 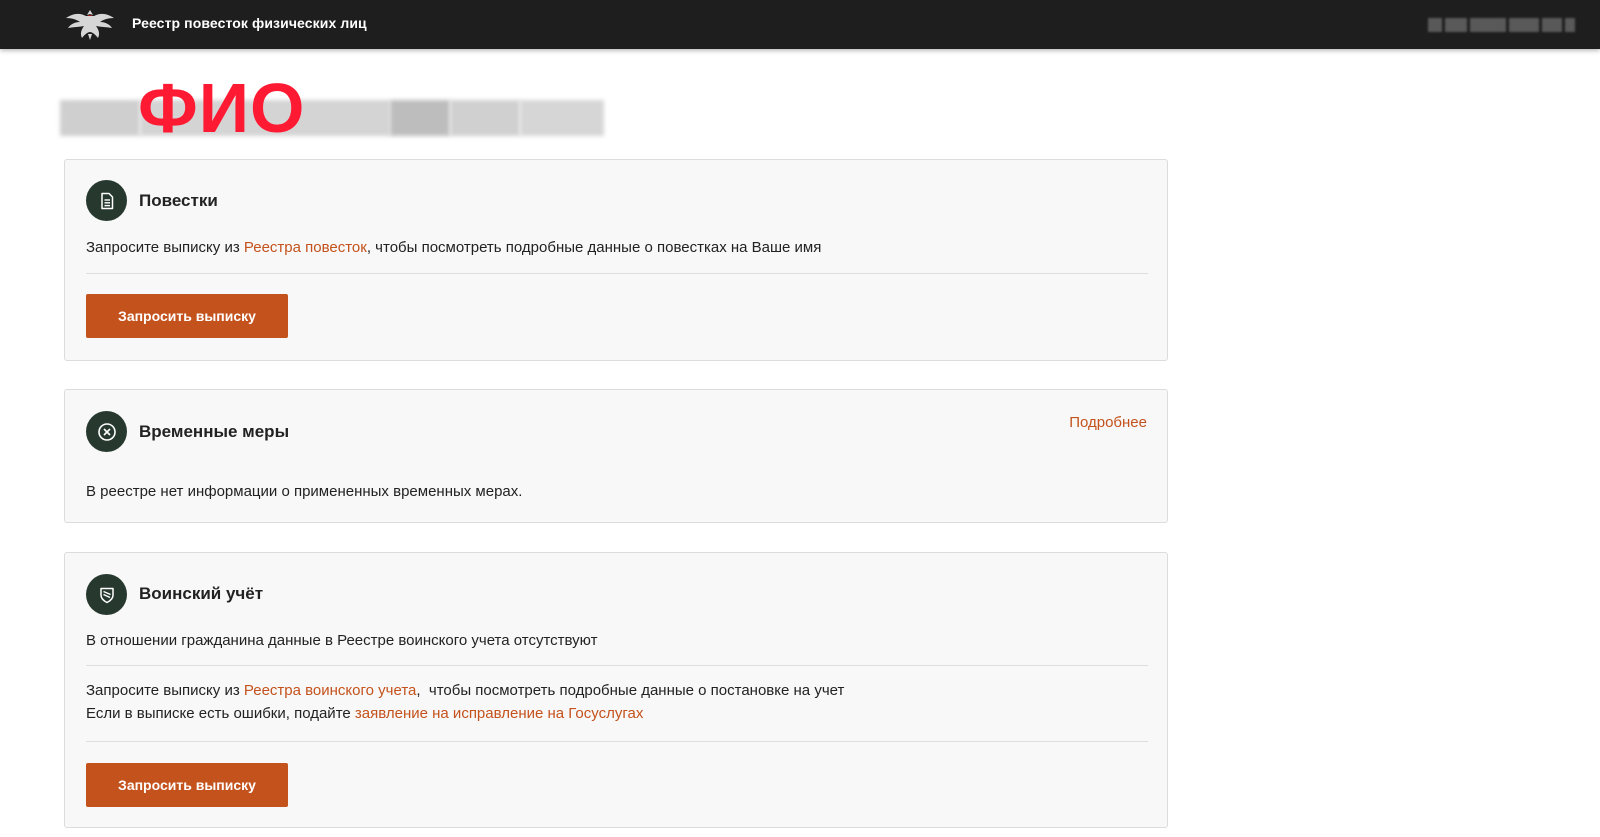 What do you see at coordinates (165, 247) in the screenshot?
I see `summons-text-before: Запросите выписку из` at bounding box center [165, 247].